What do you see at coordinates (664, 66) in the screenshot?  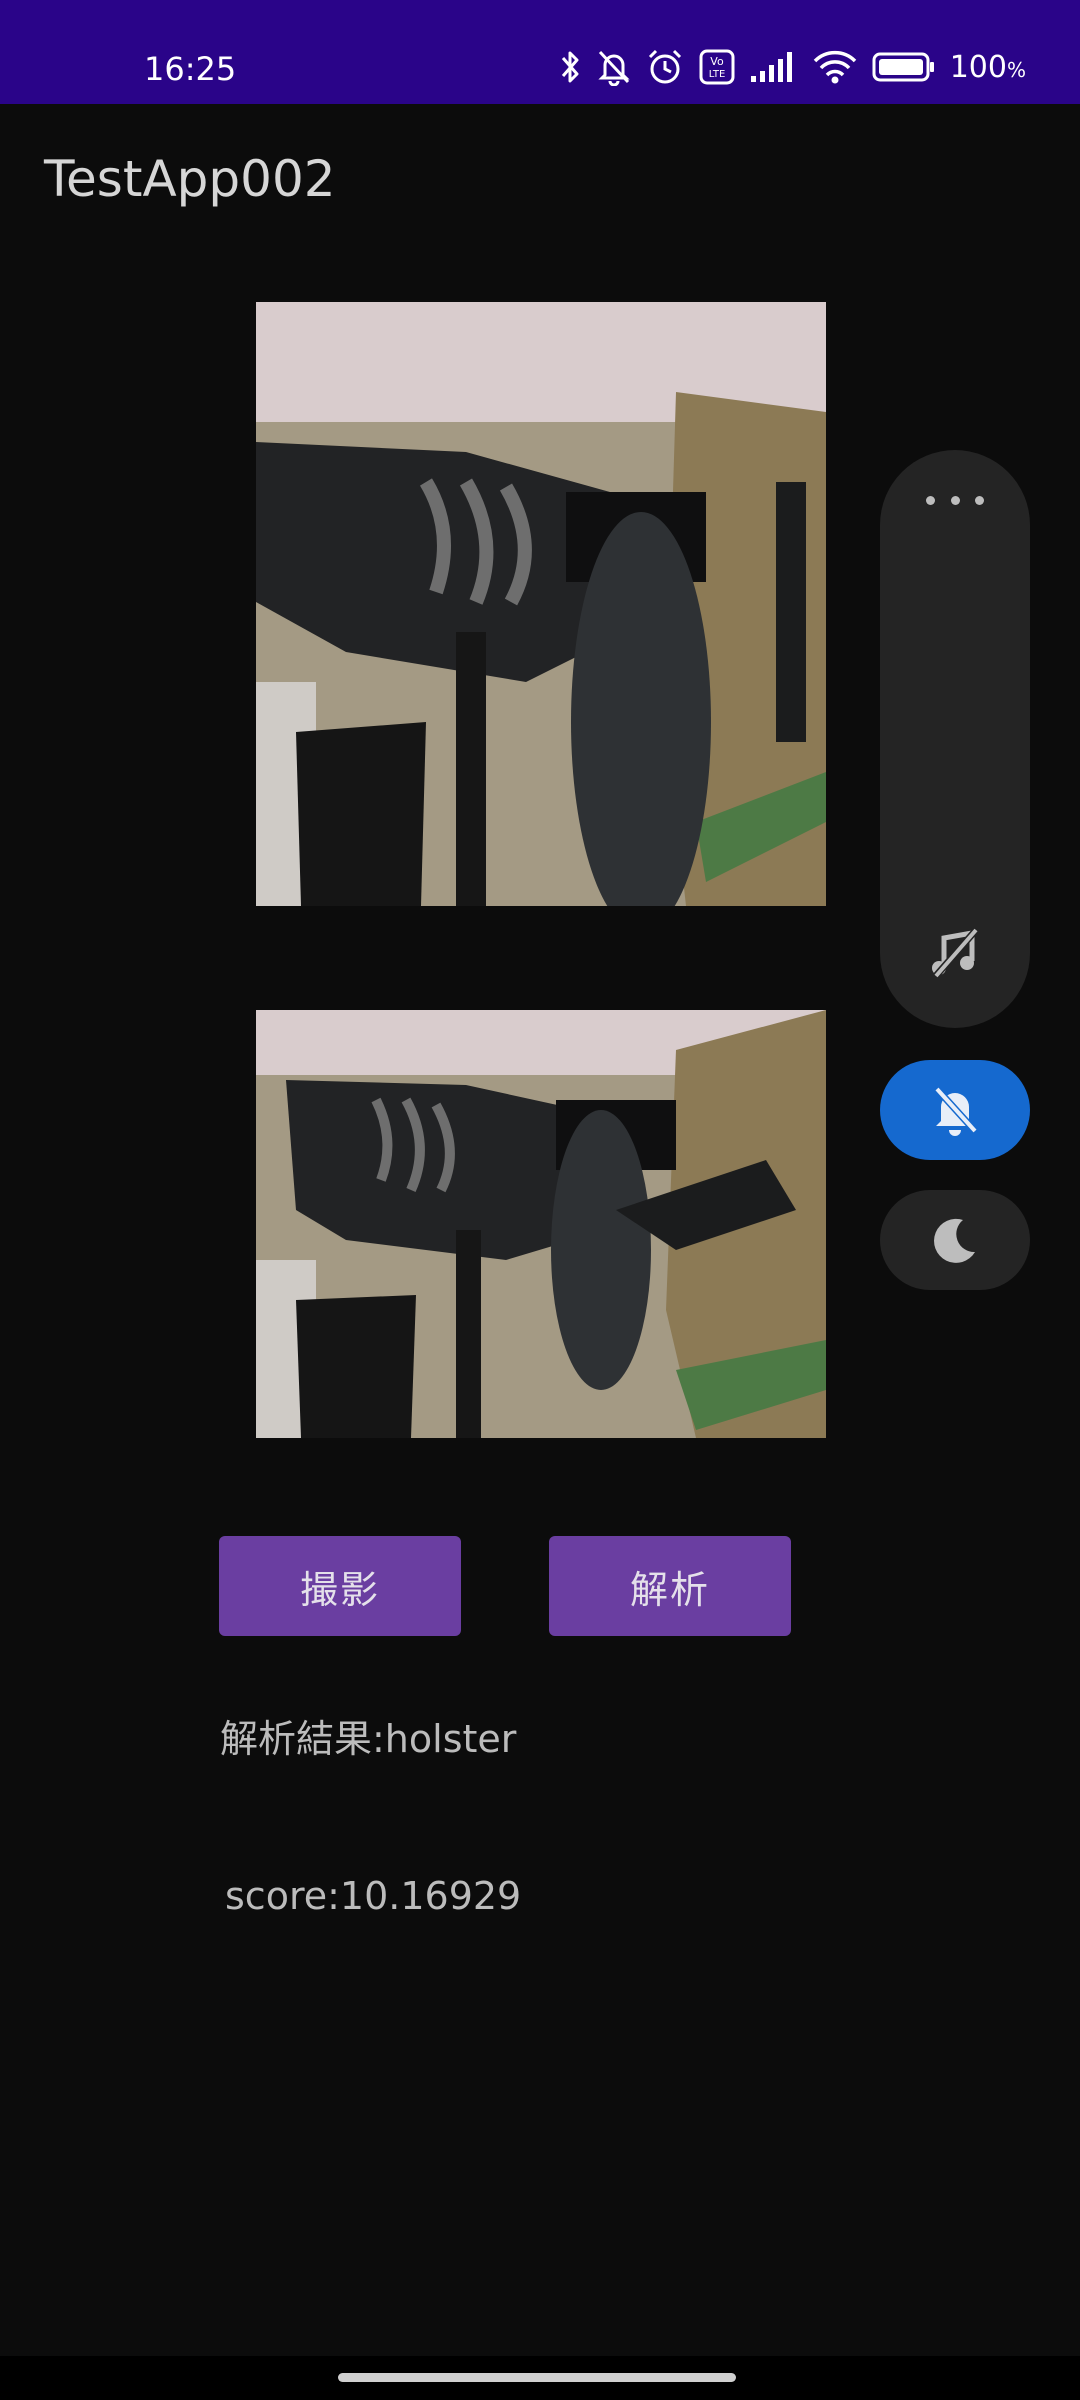 I see `alarm-icon` at bounding box center [664, 66].